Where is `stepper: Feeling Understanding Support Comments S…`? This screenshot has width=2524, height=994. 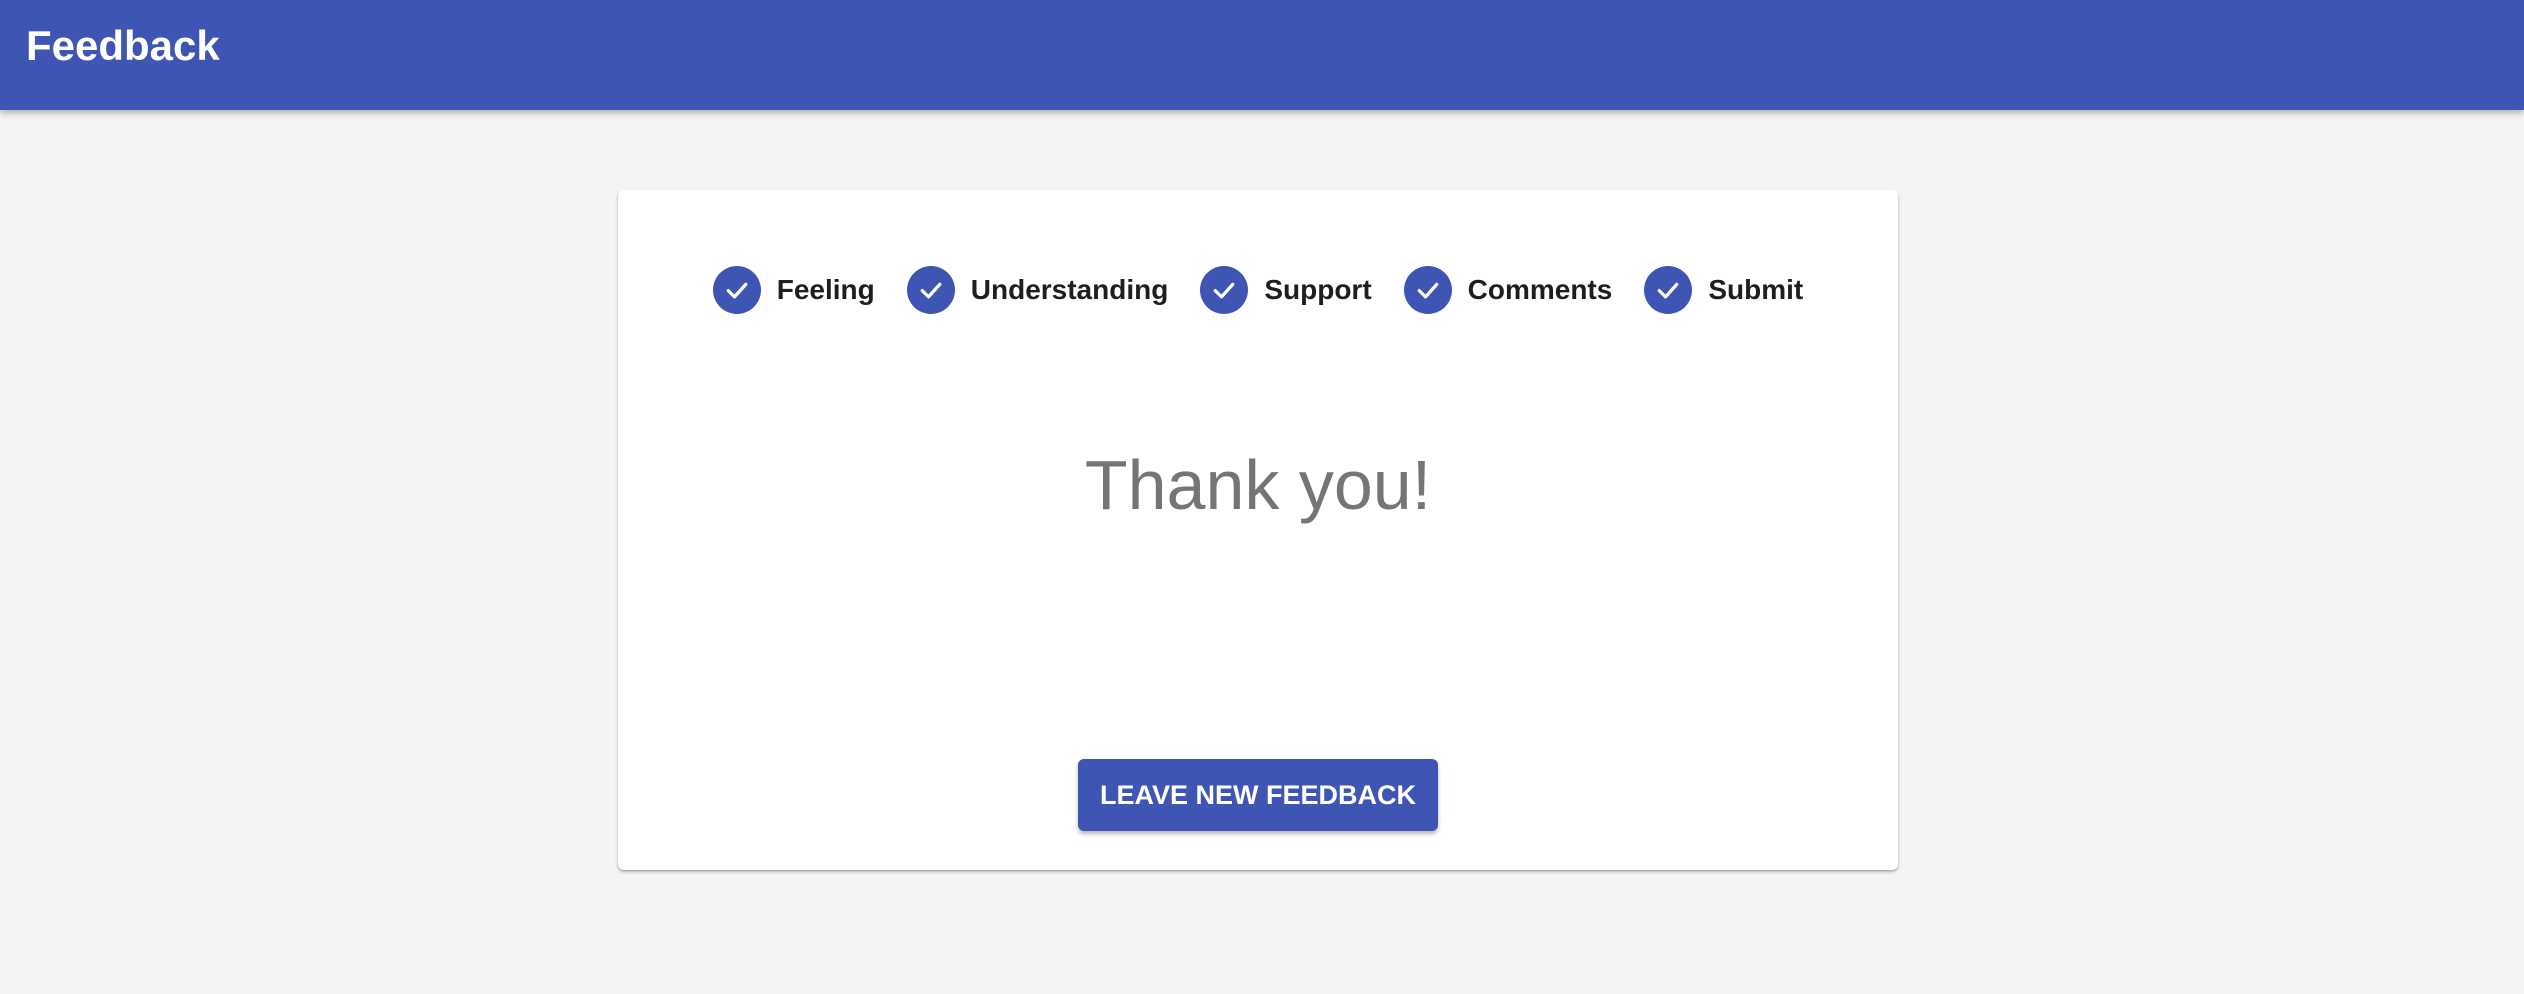
stepper: Feeling Understanding Support Comments S… is located at coordinates (1258, 290).